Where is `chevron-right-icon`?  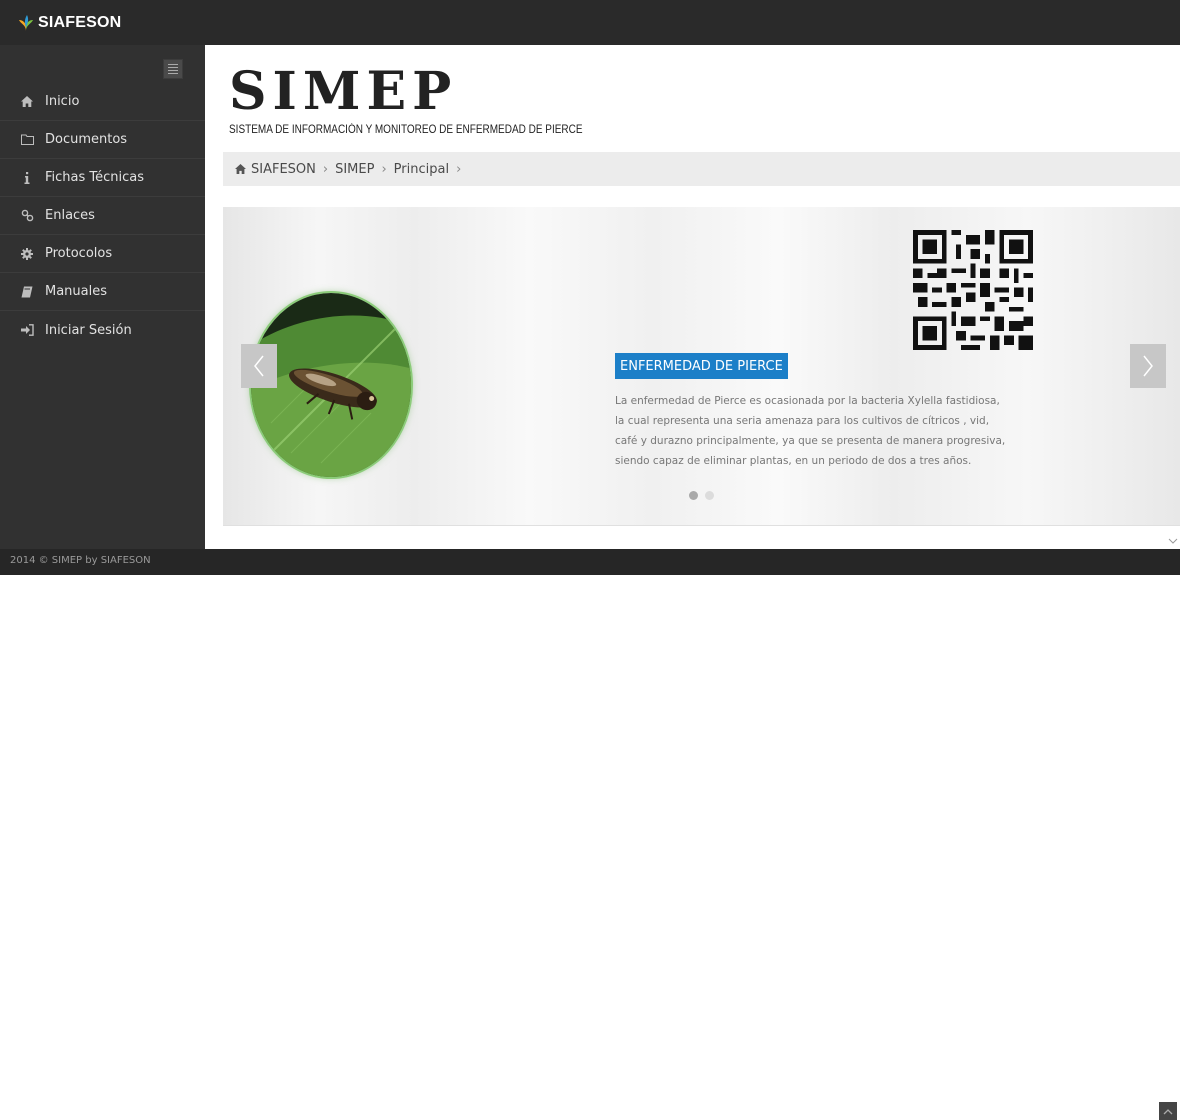 chevron-right-icon is located at coordinates (1148, 366).